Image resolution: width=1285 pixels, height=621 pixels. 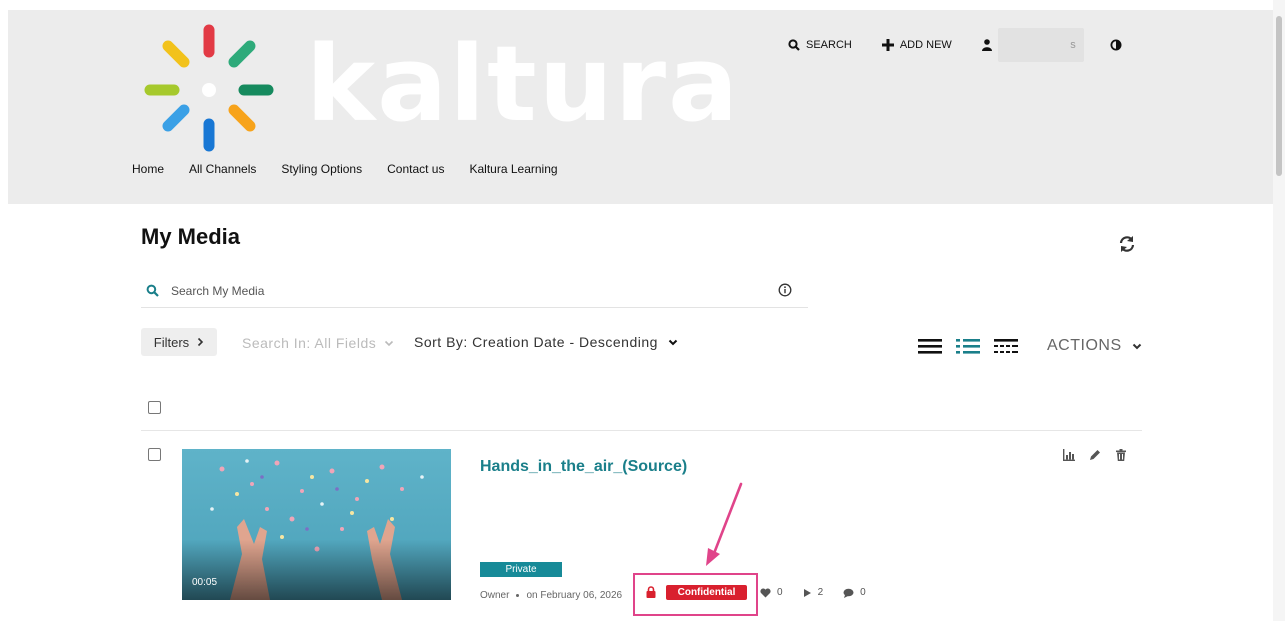 I want to click on nav-link-styling-options: Styling Options, so click(x=321, y=169).